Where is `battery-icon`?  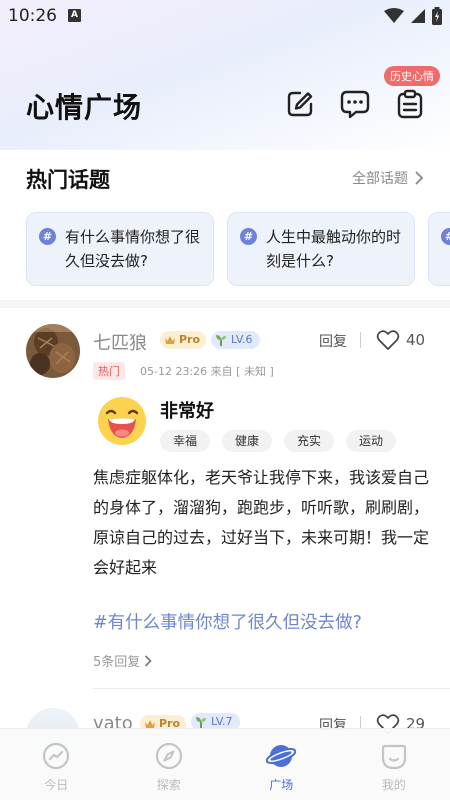 battery-icon is located at coordinates (437, 16).